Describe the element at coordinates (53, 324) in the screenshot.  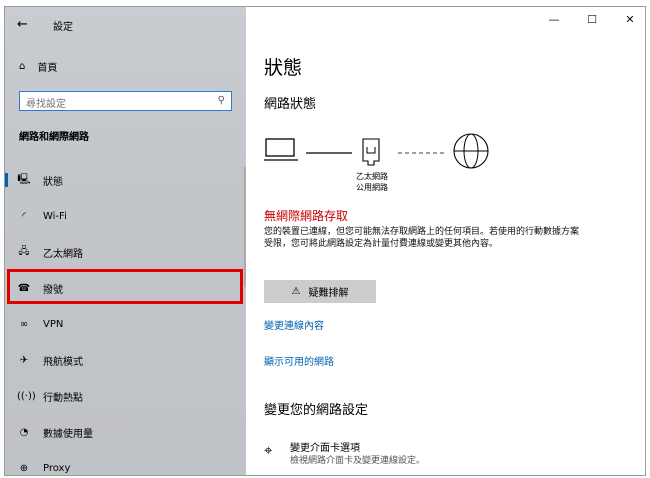
I see `sidebar-item-label: VPN` at that location.